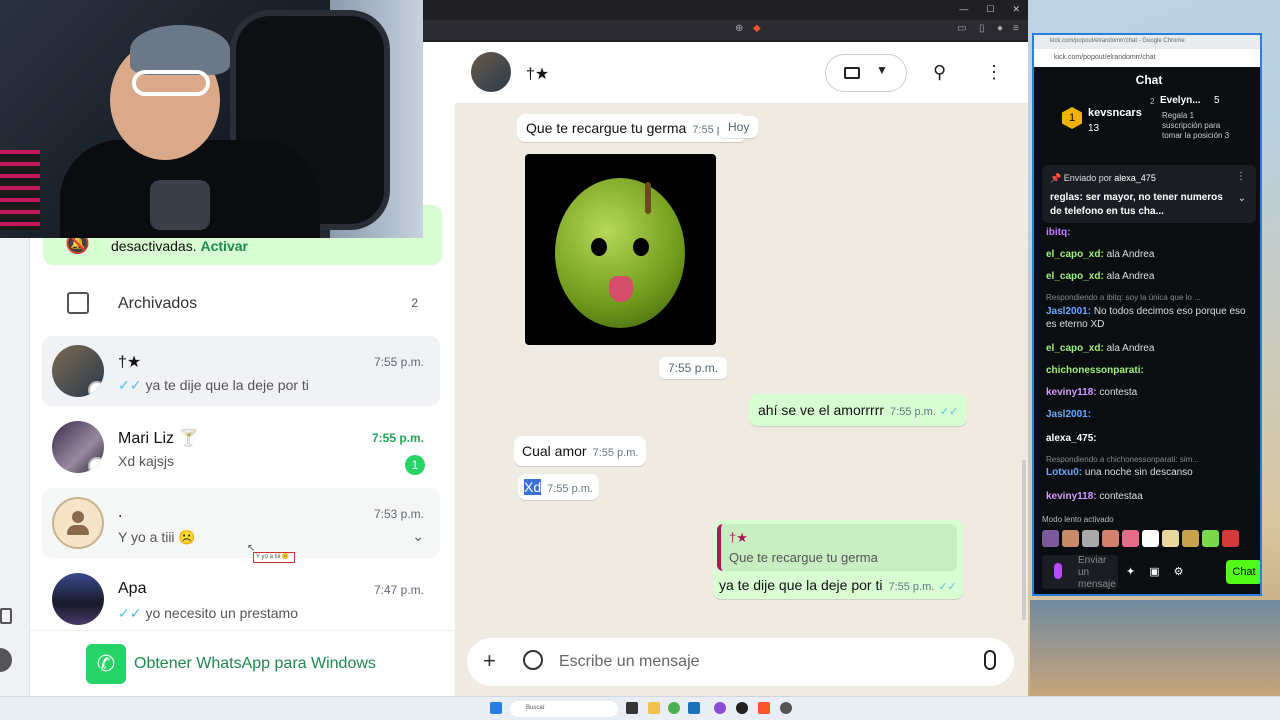  What do you see at coordinates (738, 537) in the screenshot?
I see `quoted-author: †★` at bounding box center [738, 537].